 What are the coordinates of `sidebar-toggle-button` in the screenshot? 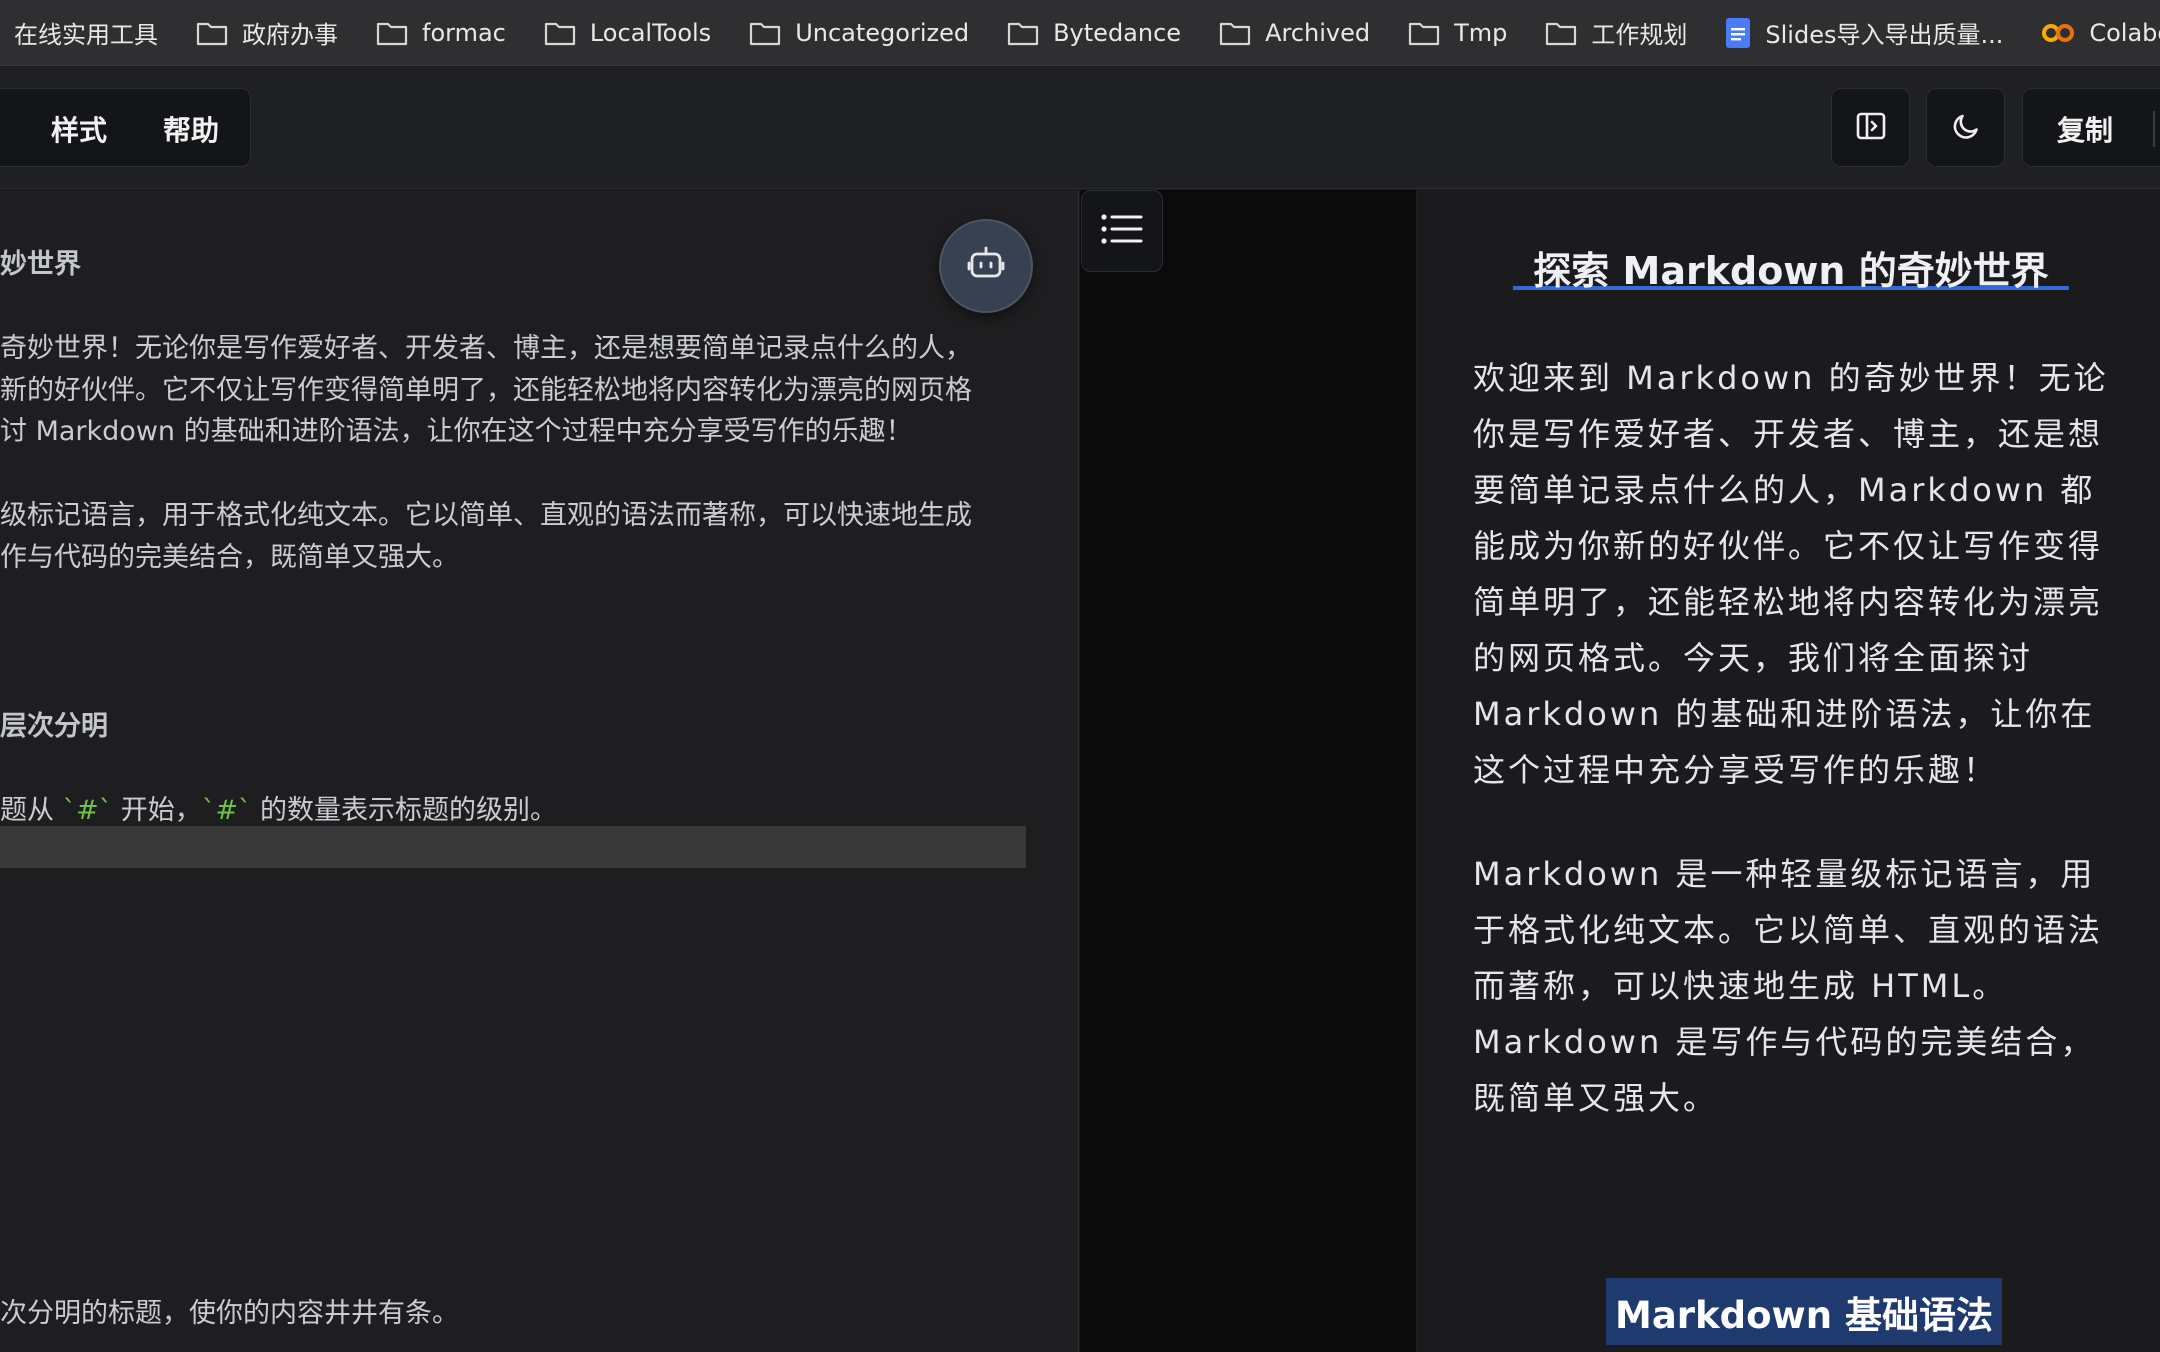 It's located at (1870, 127).